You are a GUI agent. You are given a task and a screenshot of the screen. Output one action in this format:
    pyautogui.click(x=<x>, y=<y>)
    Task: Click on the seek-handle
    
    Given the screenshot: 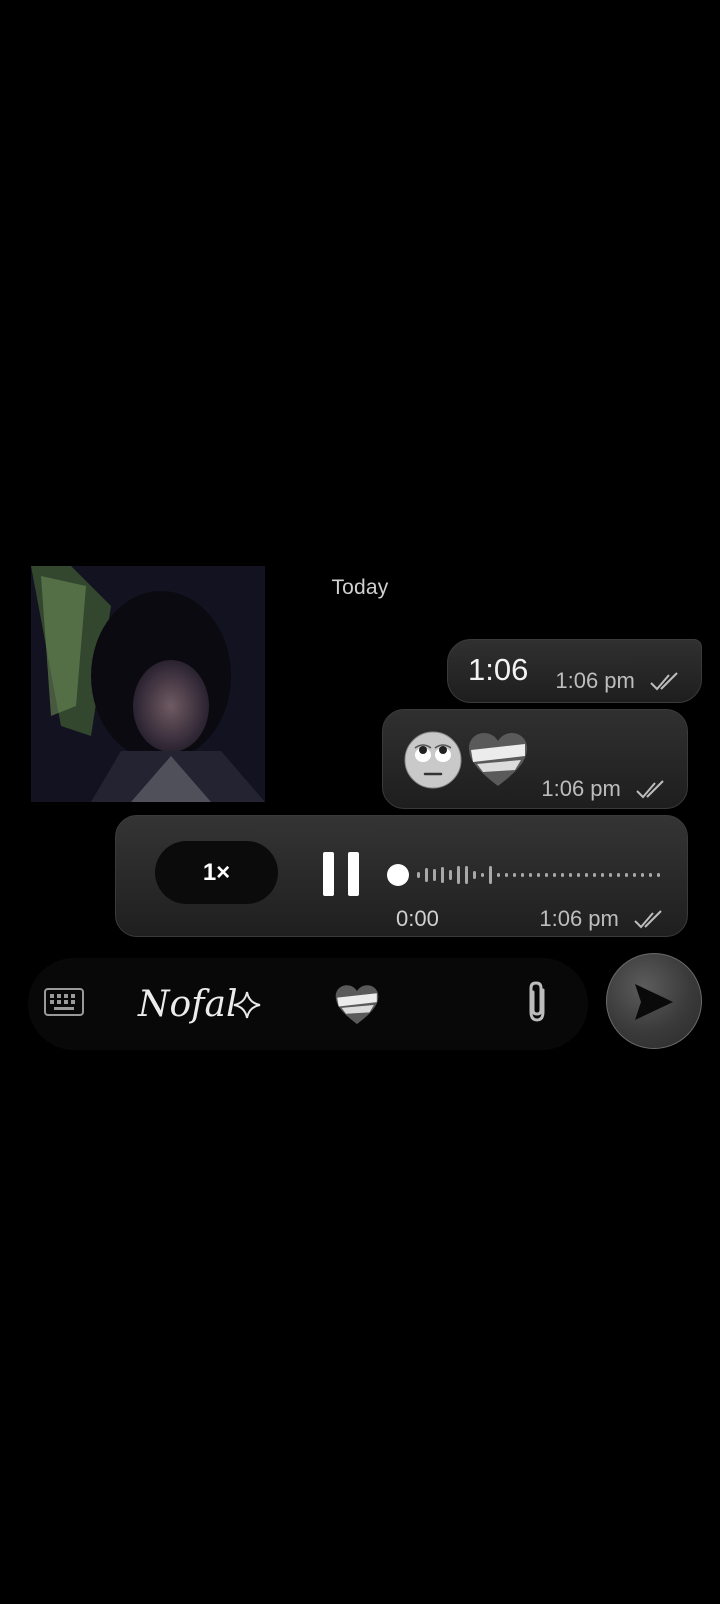 What is the action you would take?
    pyautogui.click(x=398, y=875)
    